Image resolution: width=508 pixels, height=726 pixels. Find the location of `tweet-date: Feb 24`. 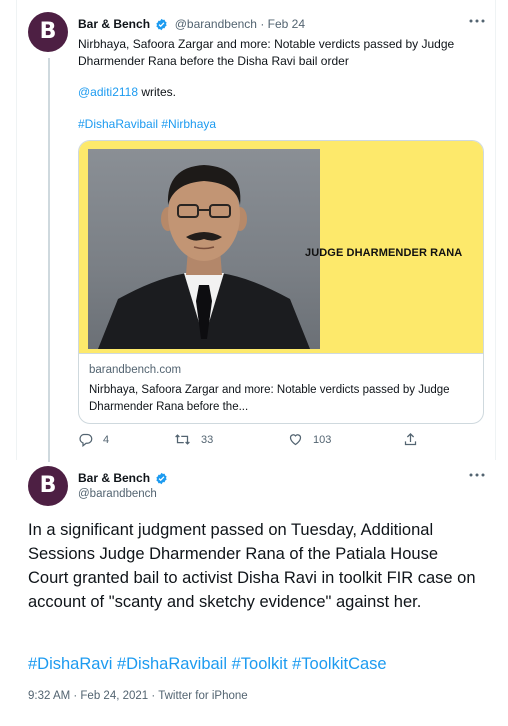

tweet-date: Feb 24 is located at coordinates (286, 24).